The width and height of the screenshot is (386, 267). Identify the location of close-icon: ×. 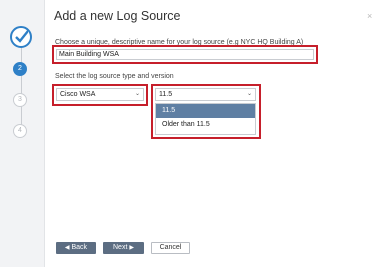
(369, 16).